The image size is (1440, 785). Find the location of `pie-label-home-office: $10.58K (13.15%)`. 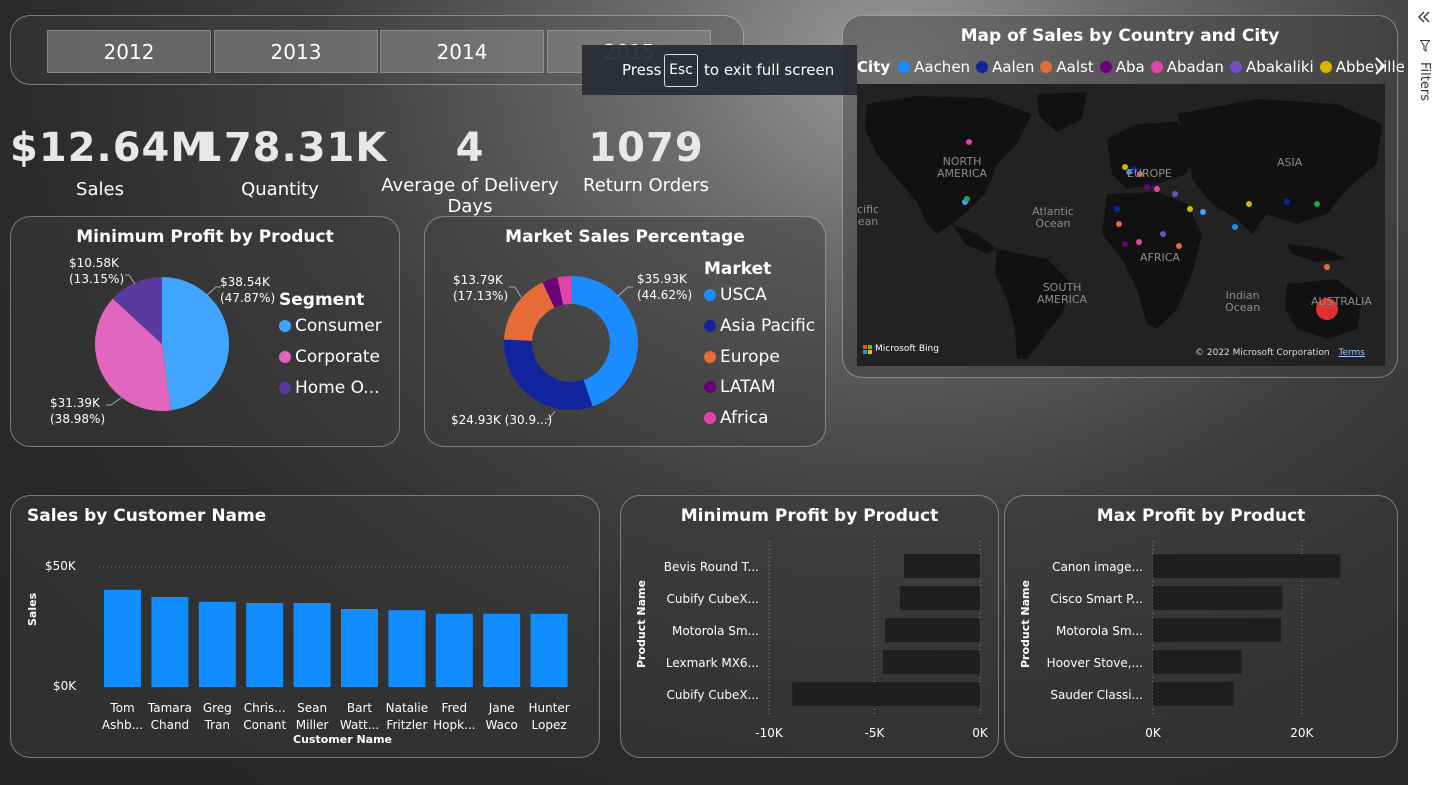

pie-label-home-office: $10.58K (13.15%) is located at coordinates (97, 271).